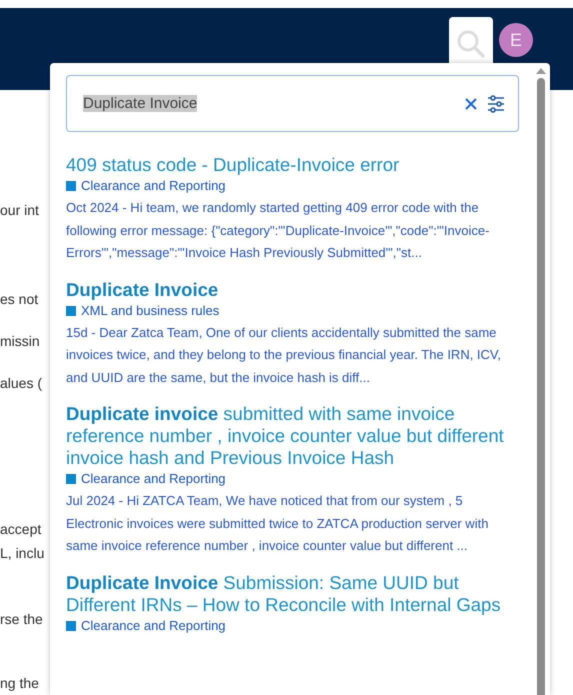 This screenshot has height=695, width=573. What do you see at coordinates (541, 386) in the screenshot?
I see `scrollbar-thumb` at bounding box center [541, 386].